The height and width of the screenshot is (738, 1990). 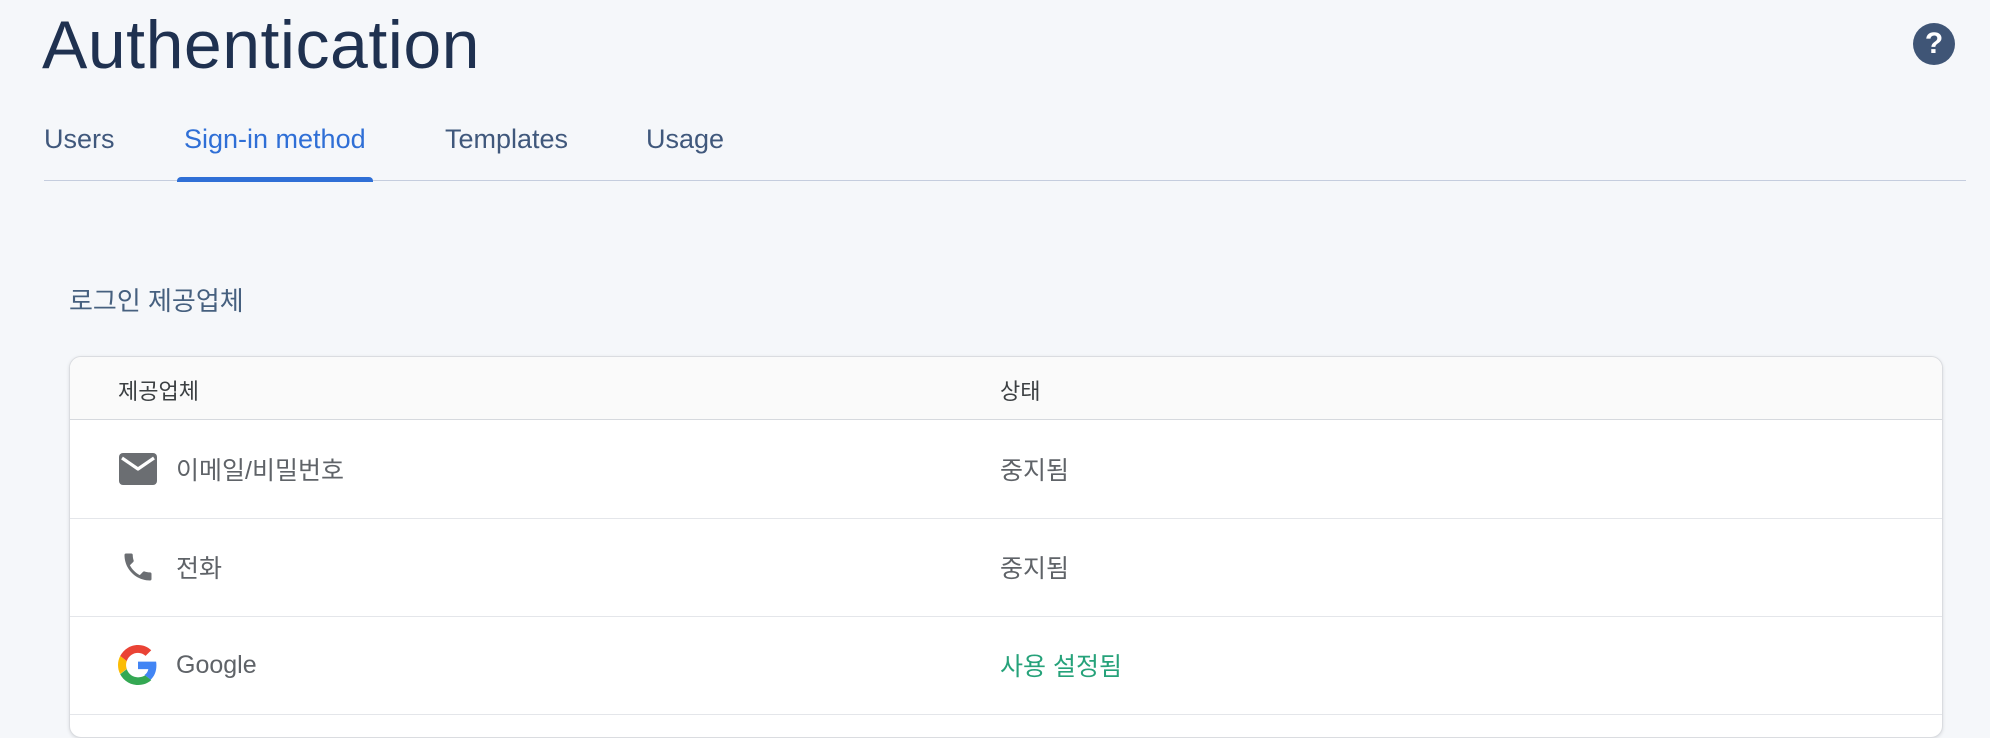 What do you see at coordinates (1934, 44) in the screenshot?
I see `help-icon: ?` at bounding box center [1934, 44].